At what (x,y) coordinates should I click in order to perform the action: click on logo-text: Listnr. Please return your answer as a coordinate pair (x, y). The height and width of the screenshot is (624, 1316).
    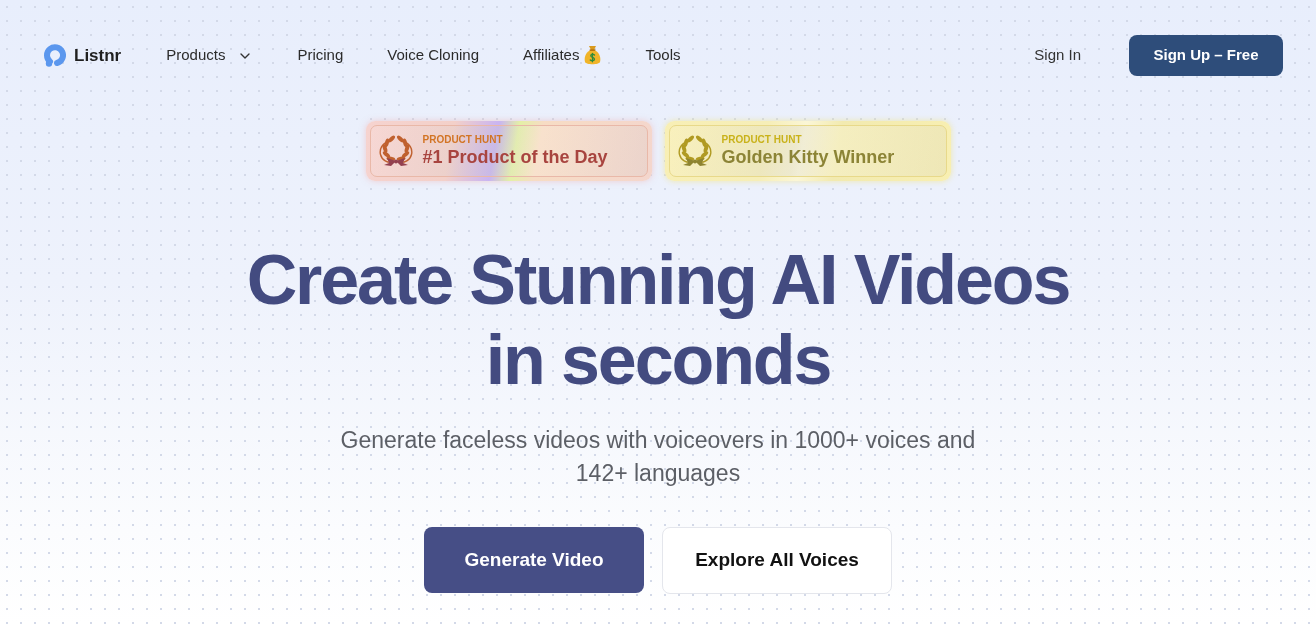
    Looking at the image, I should click on (98, 55).